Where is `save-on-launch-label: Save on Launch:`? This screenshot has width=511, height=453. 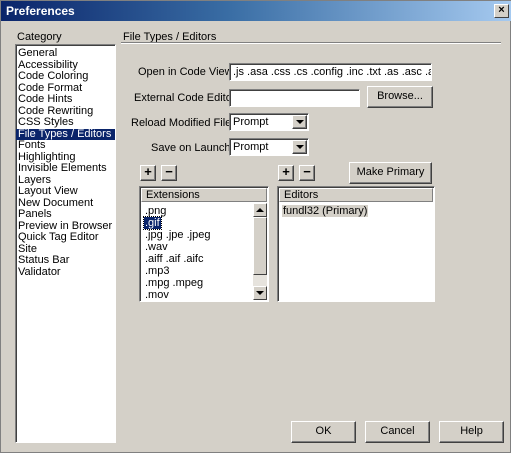
save-on-launch-label: Save on Launch: is located at coordinates (192, 148).